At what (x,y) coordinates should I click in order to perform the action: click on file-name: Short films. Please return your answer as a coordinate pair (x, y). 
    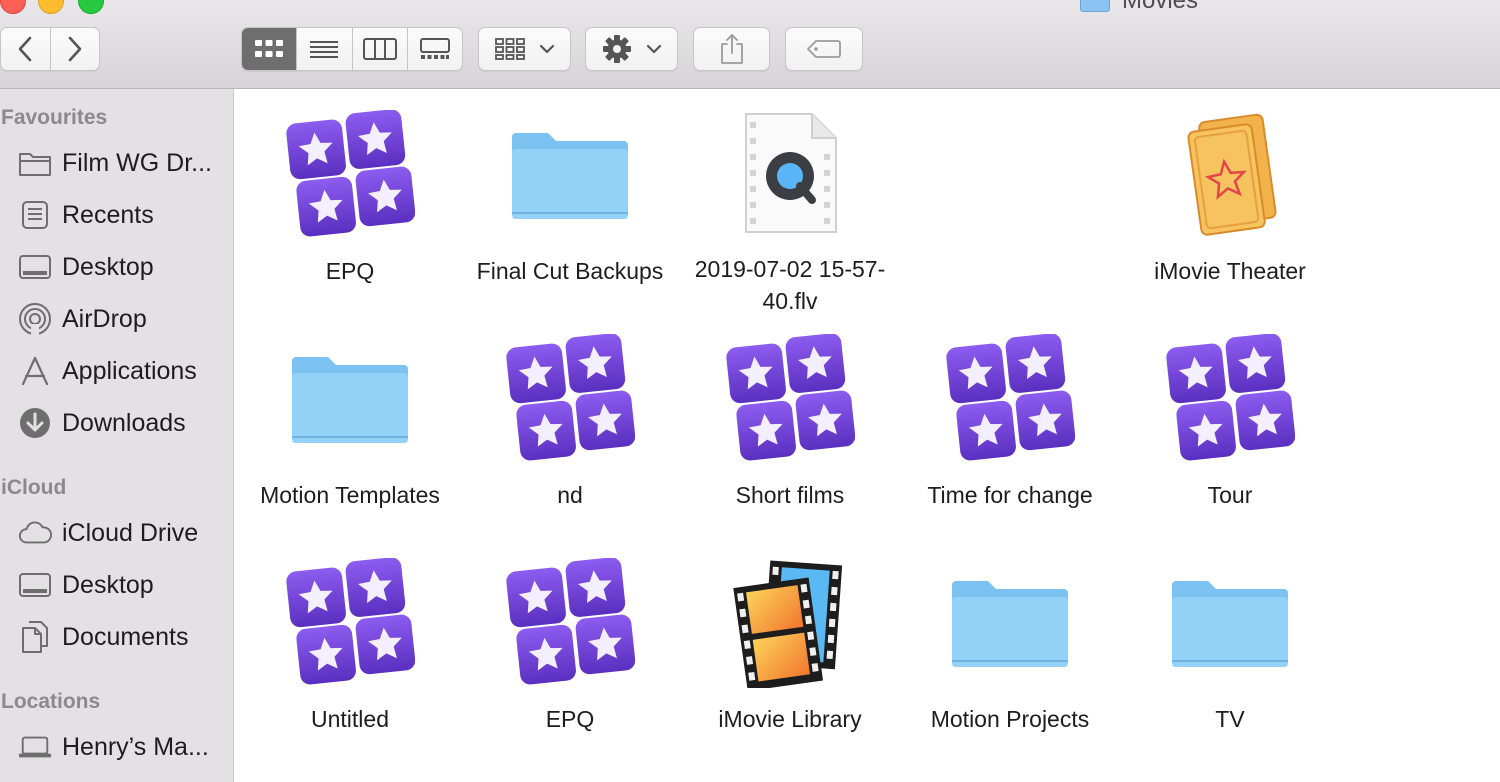
    Looking at the image, I should click on (790, 495).